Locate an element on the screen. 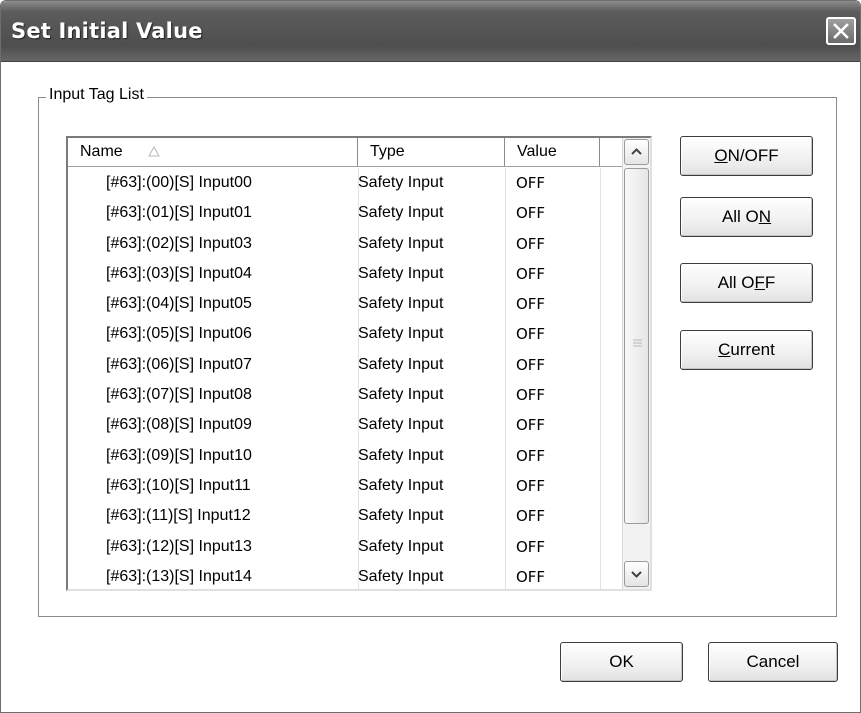  cancel-button: Cancel is located at coordinates (773, 662).